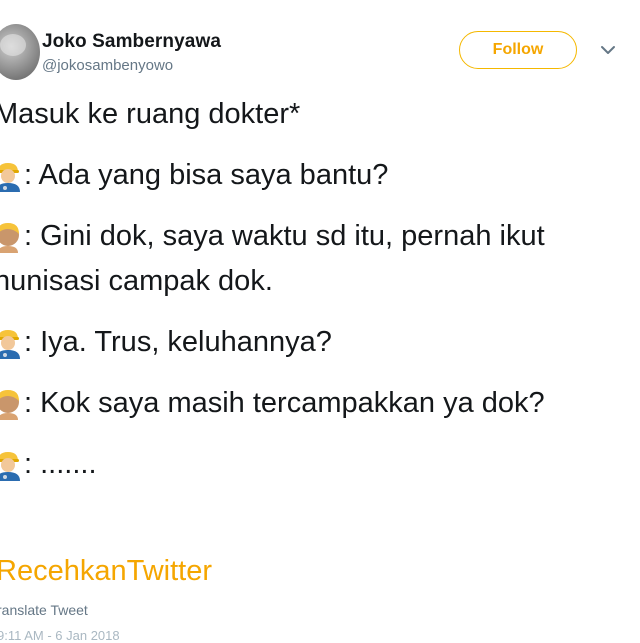 This screenshot has height=643, width=640. What do you see at coordinates (608, 50) in the screenshot?
I see `chevron-down-icon` at bounding box center [608, 50].